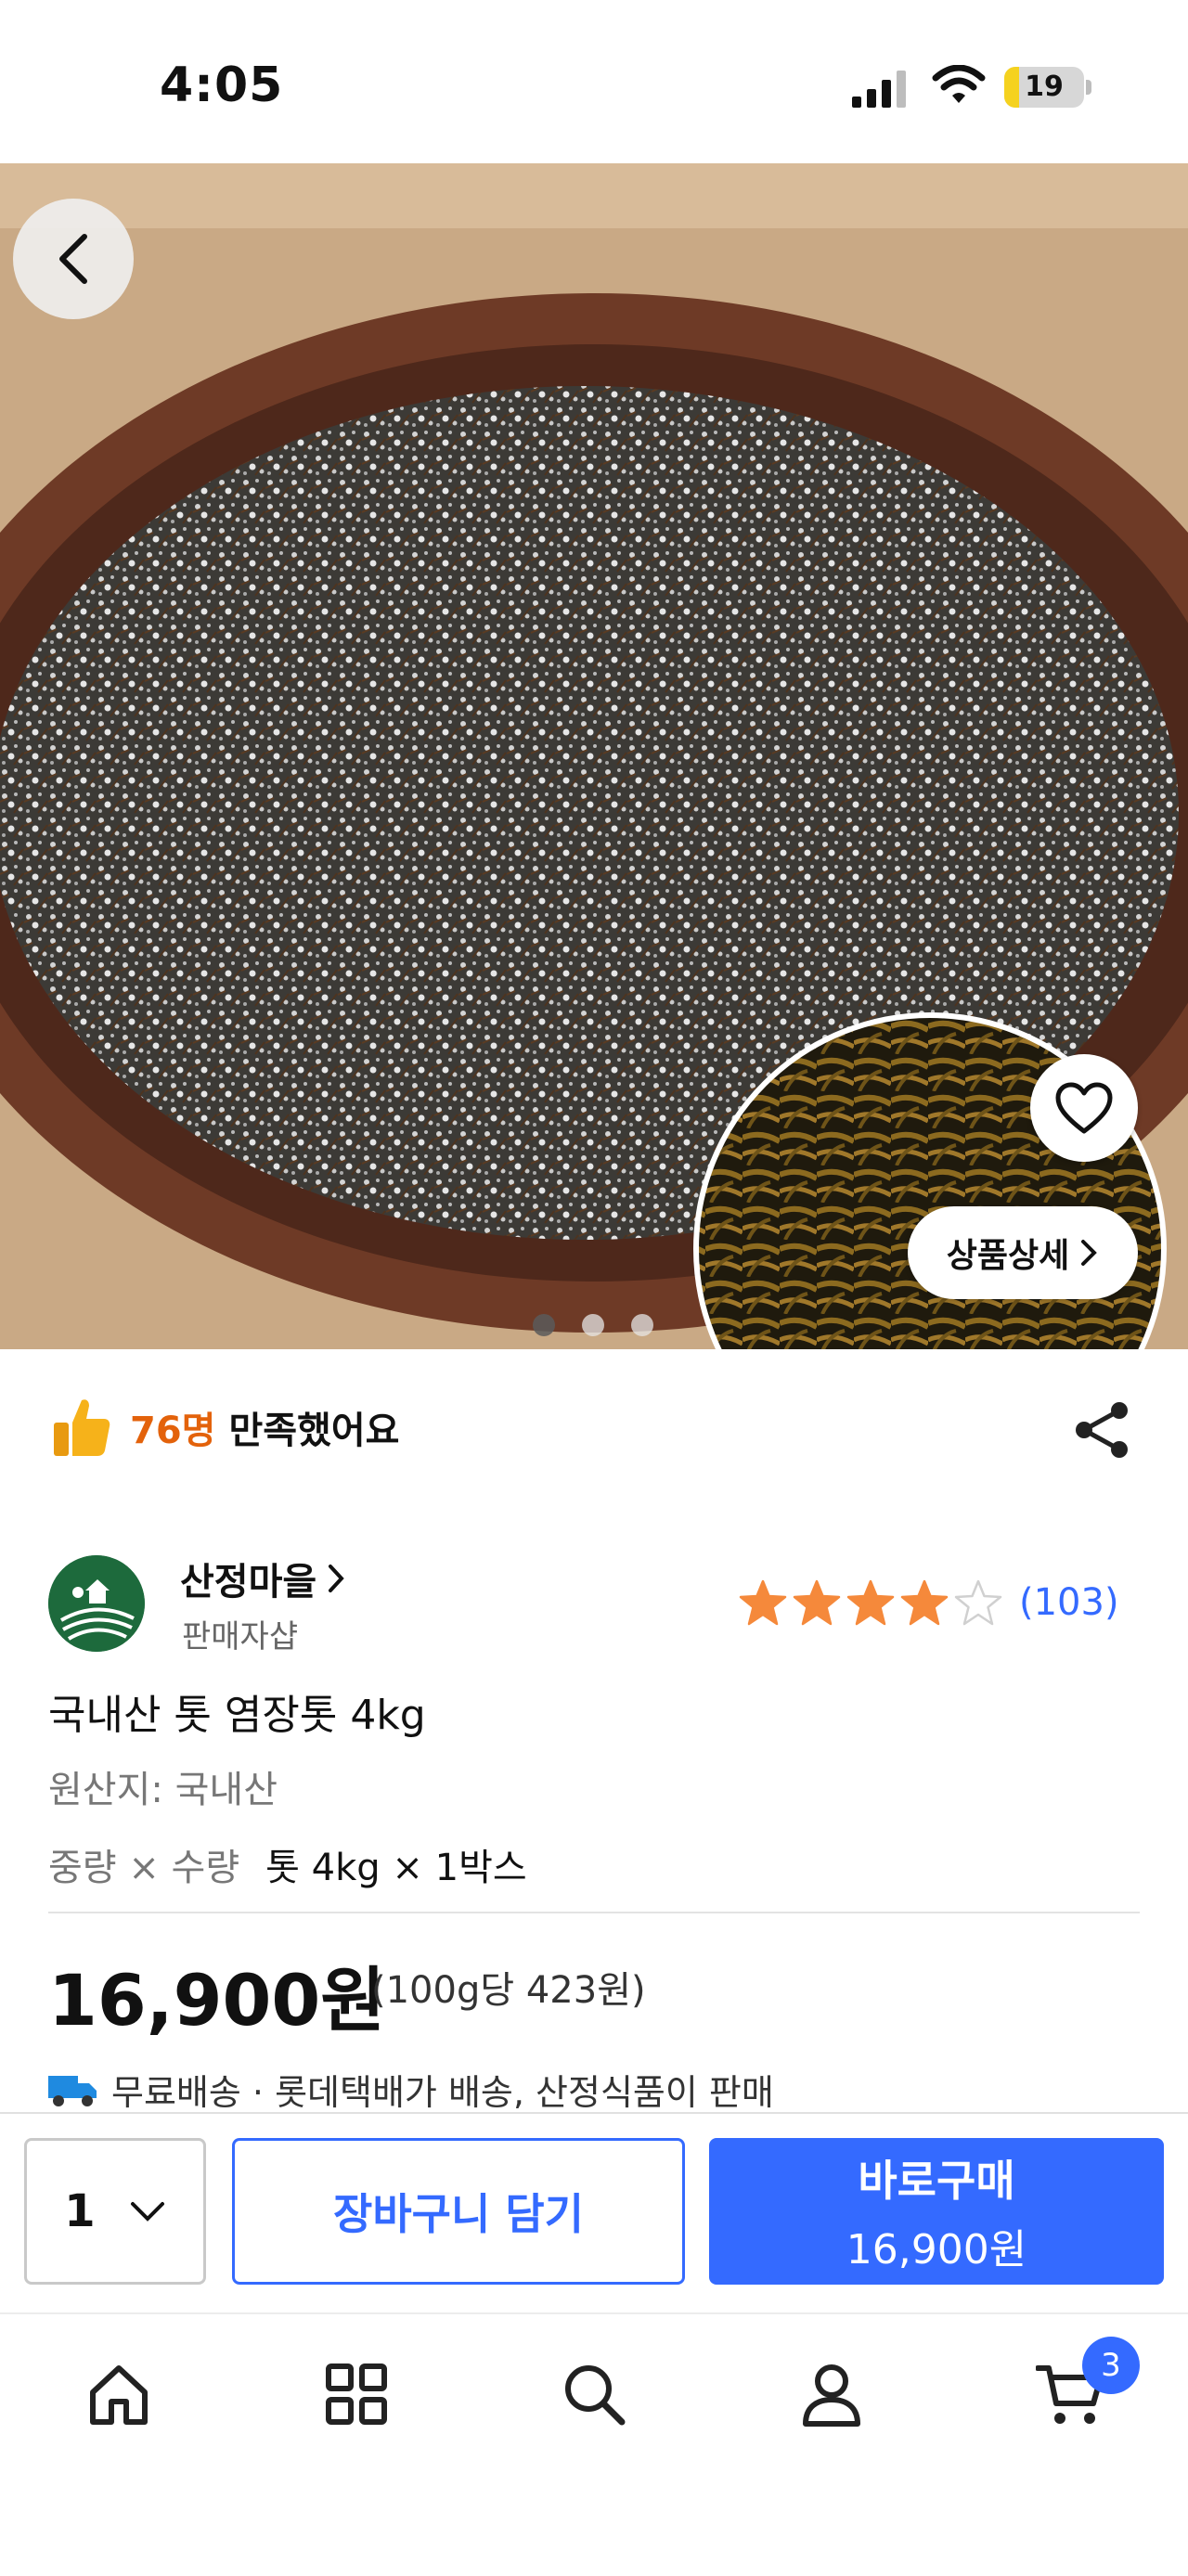  I want to click on bottom-tab-bar, so click(594, 2444).